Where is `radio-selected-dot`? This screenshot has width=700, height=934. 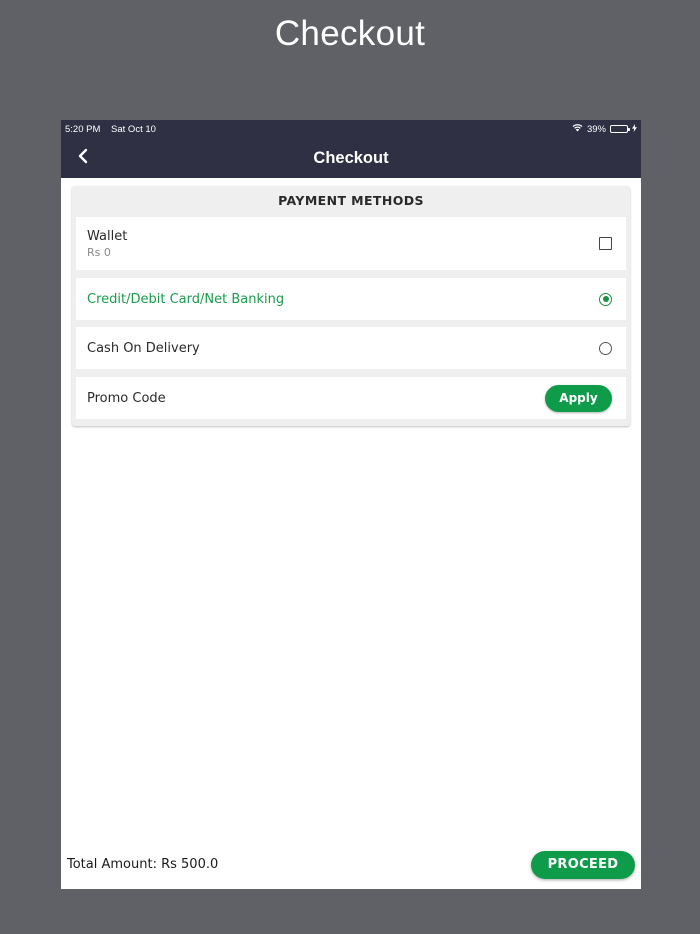
radio-selected-dot is located at coordinates (605, 299).